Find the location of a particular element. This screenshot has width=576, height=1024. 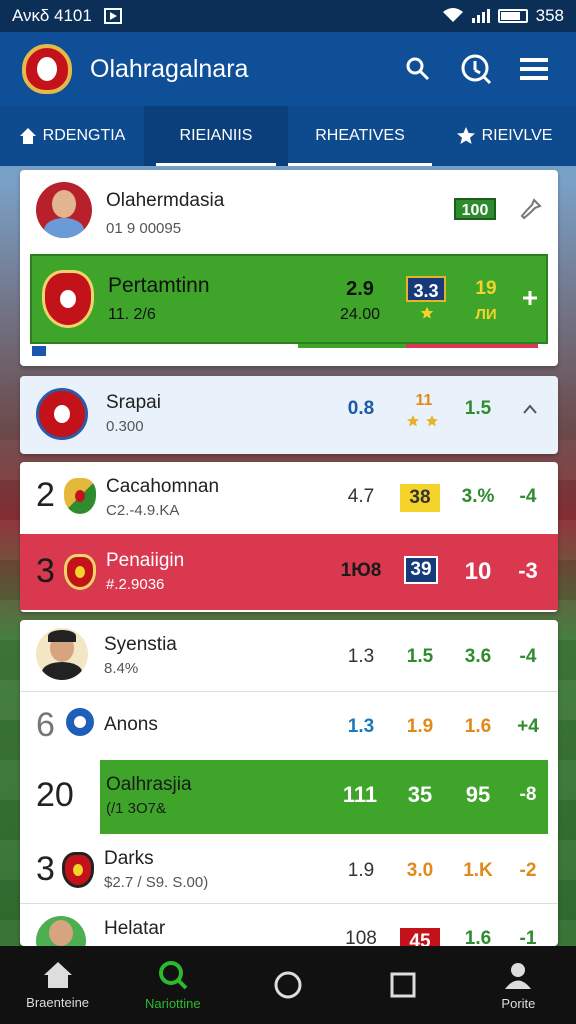

status-time: Ανκδ 4101 is located at coordinates (52, 15).